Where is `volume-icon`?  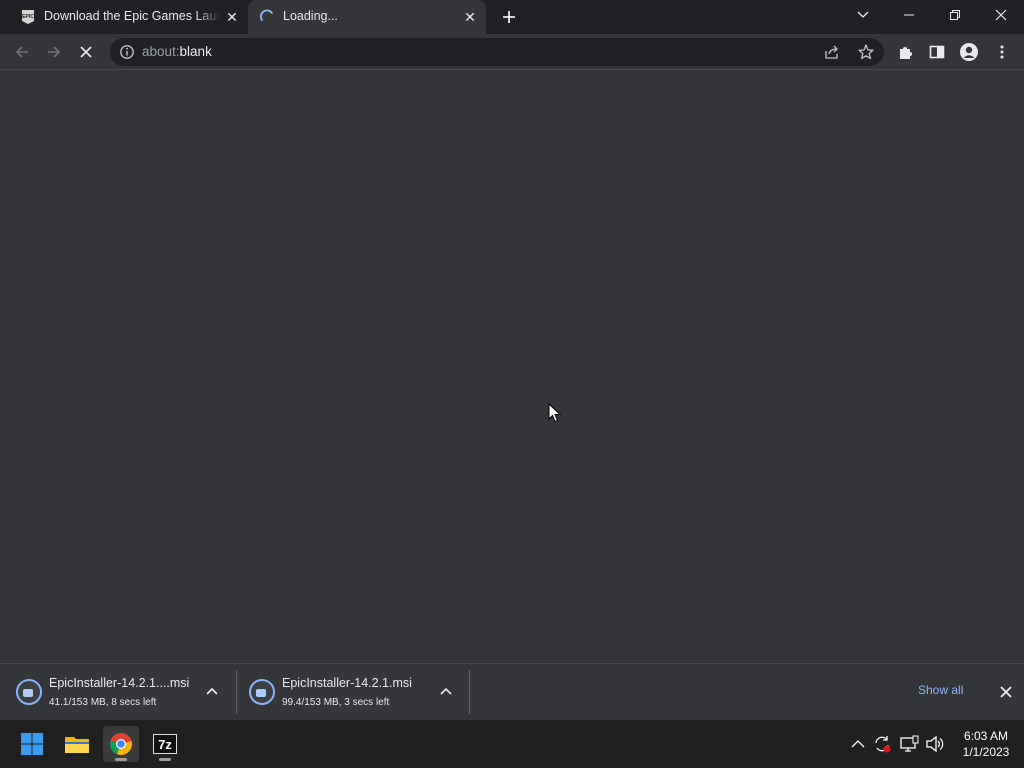
volume-icon is located at coordinates (935, 744).